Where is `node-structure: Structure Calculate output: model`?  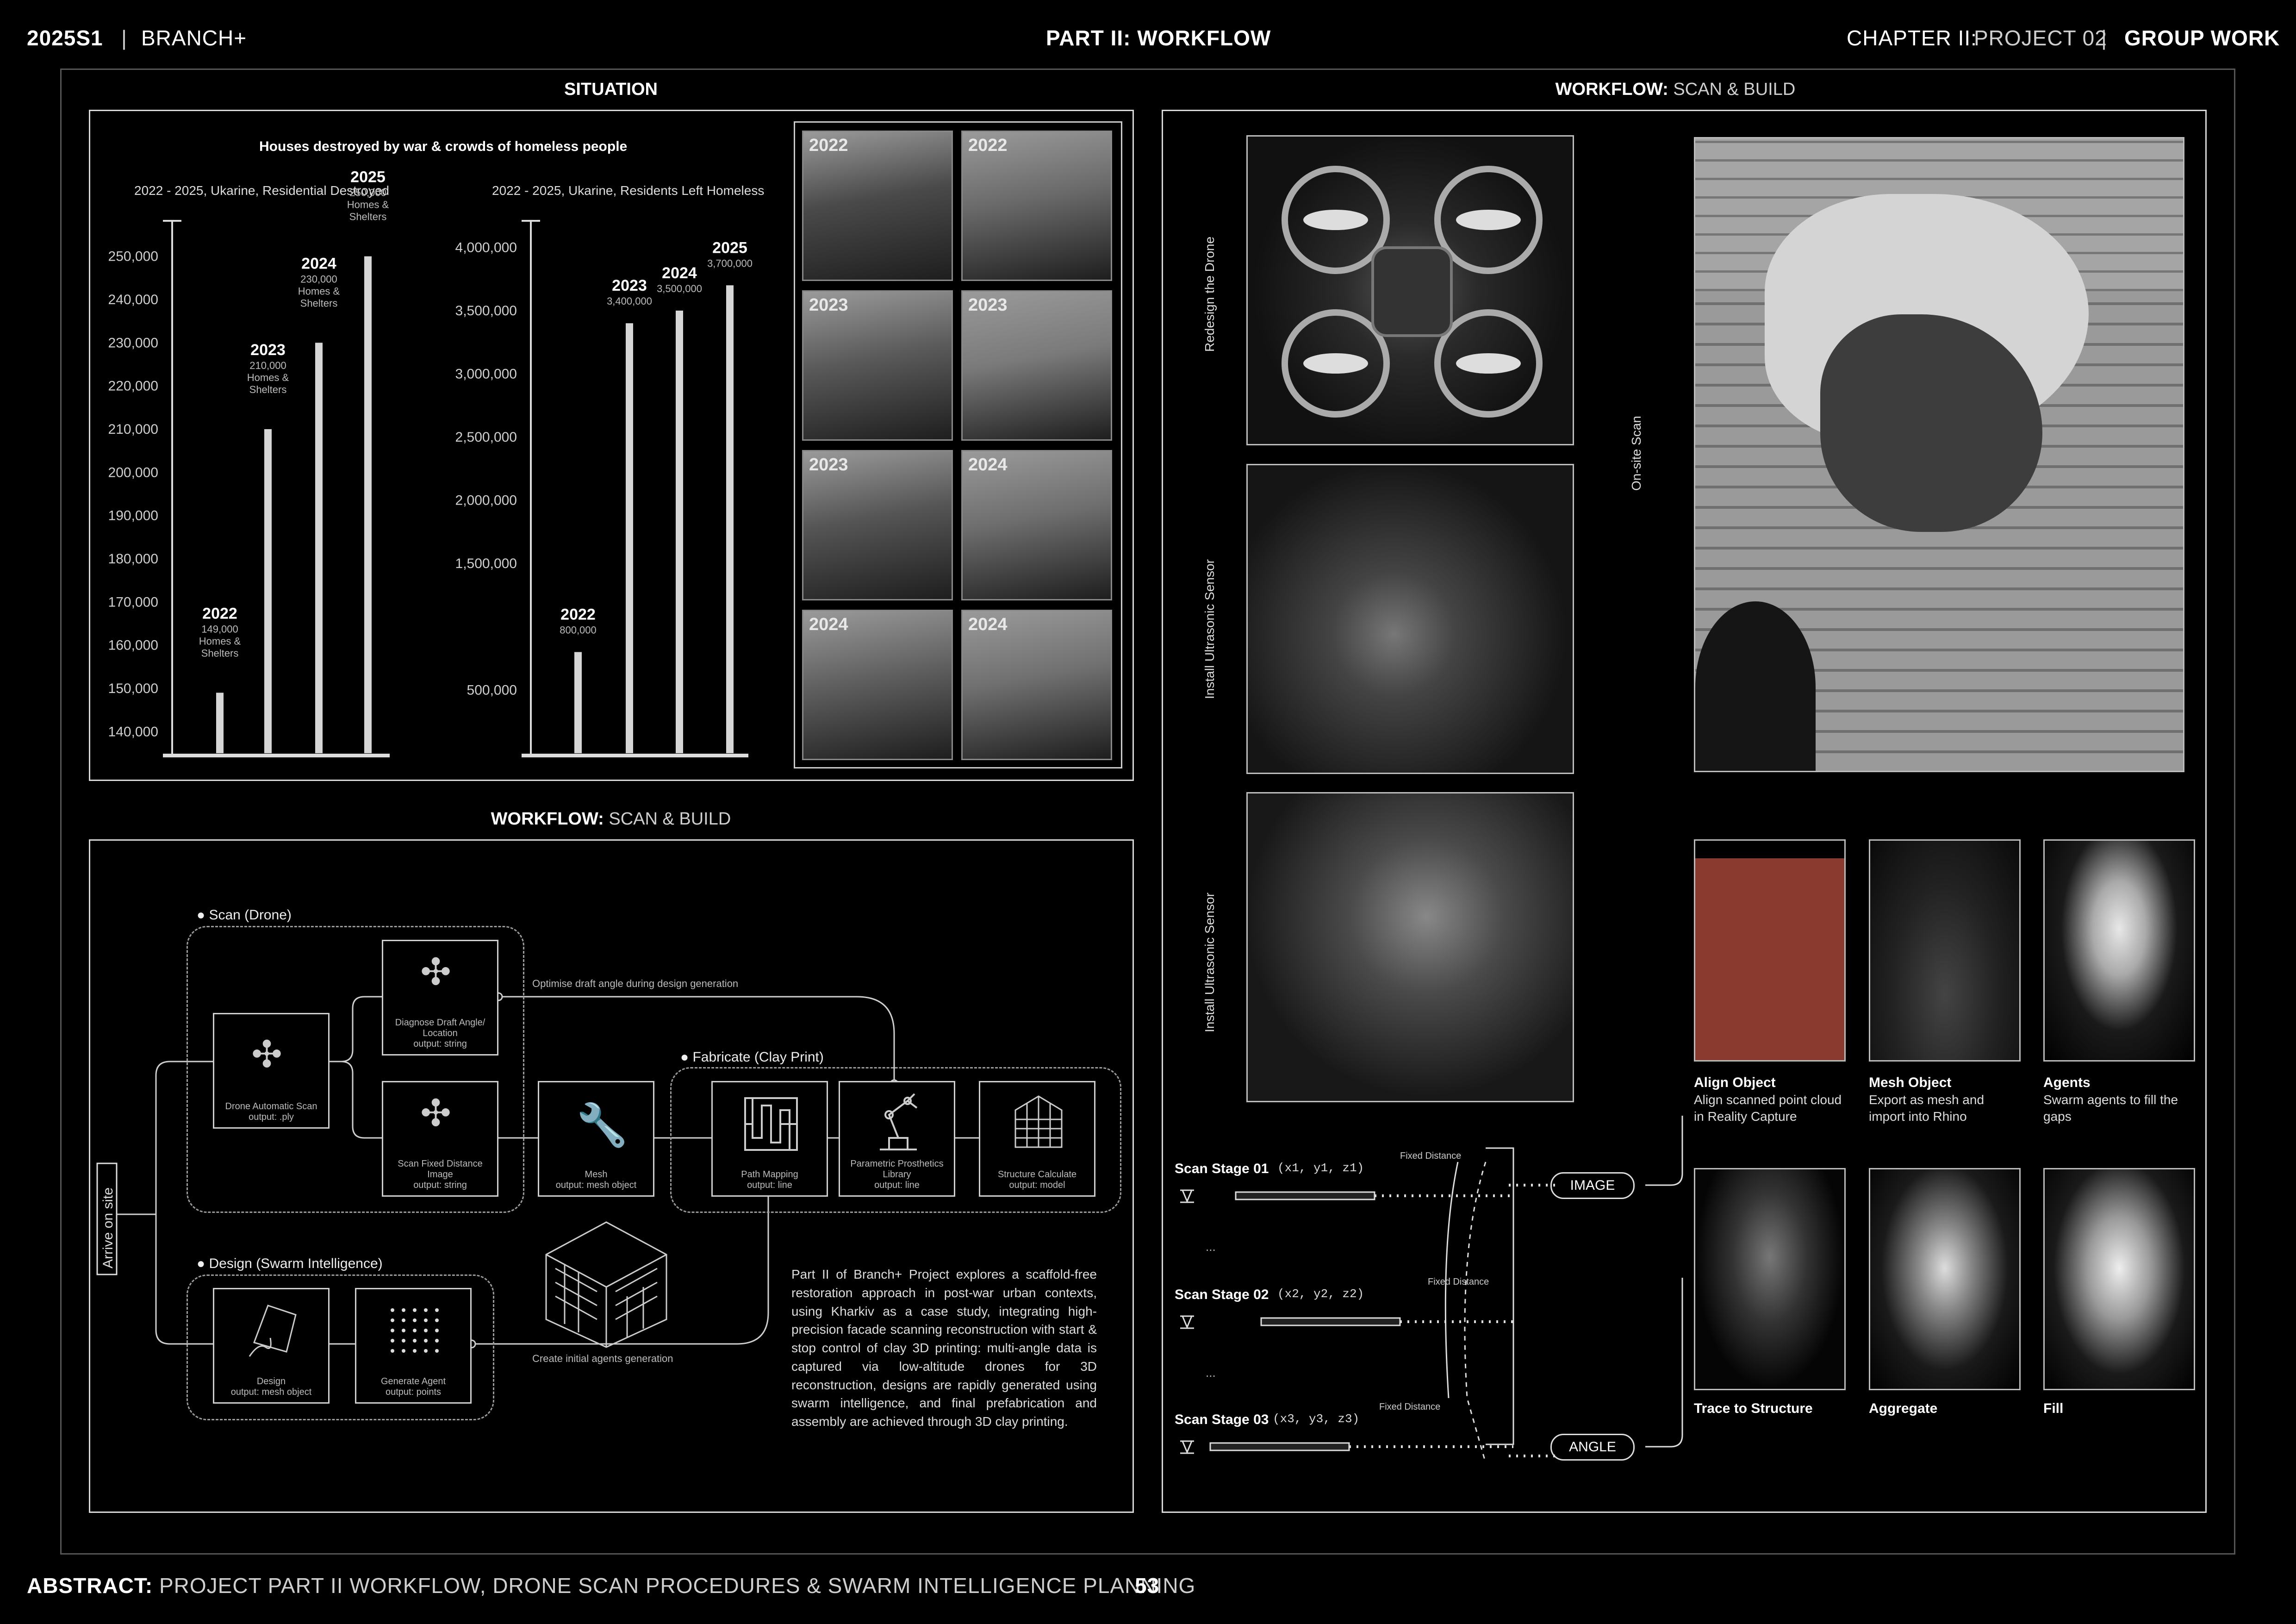
node-structure: Structure Calculate output: model is located at coordinates (1037, 1139).